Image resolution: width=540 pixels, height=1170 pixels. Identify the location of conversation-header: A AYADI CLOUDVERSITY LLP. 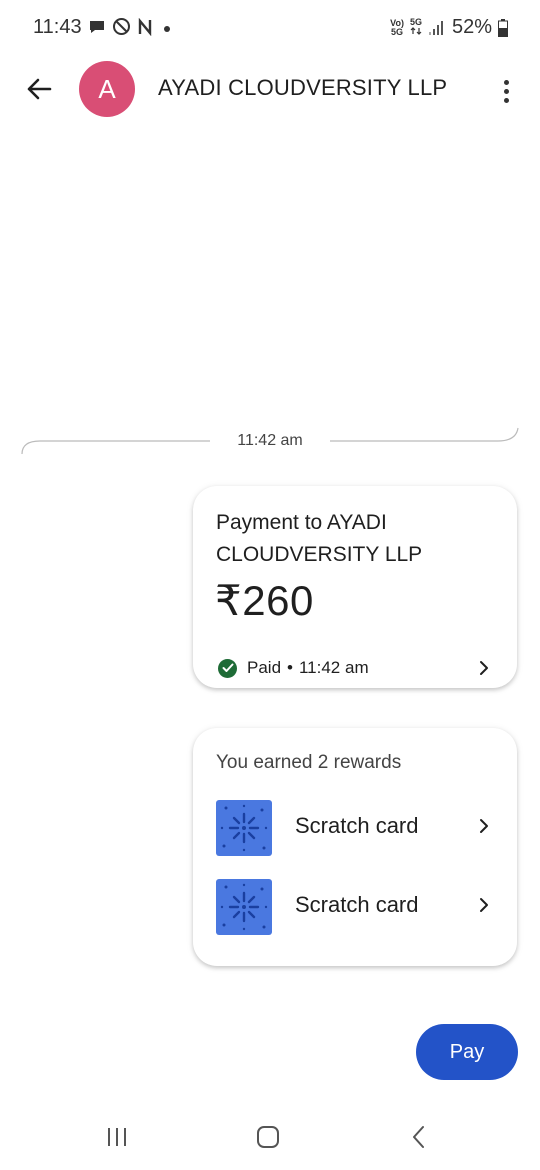
(270, 91).